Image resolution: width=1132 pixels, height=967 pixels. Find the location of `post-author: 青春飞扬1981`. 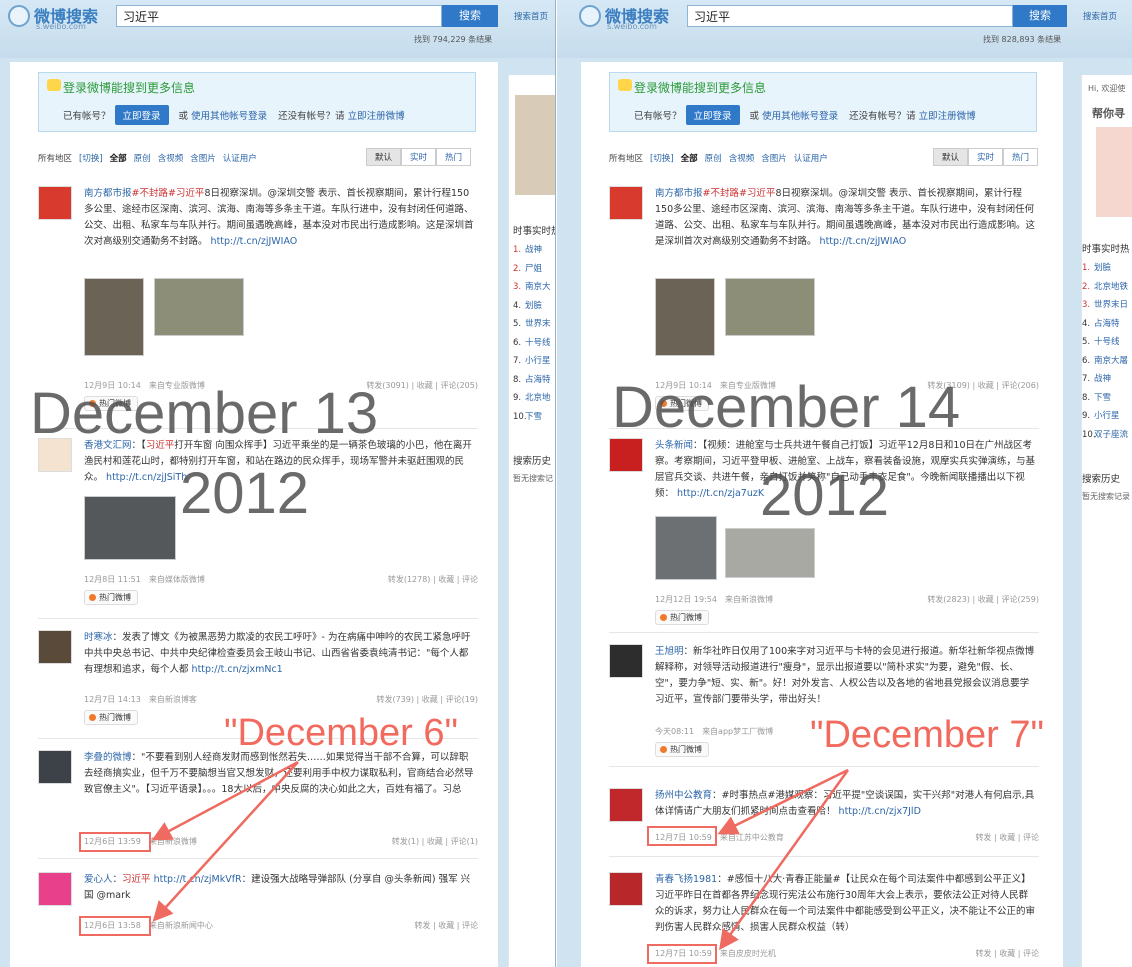

post-author: 青春飞扬1981 is located at coordinates (686, 879).